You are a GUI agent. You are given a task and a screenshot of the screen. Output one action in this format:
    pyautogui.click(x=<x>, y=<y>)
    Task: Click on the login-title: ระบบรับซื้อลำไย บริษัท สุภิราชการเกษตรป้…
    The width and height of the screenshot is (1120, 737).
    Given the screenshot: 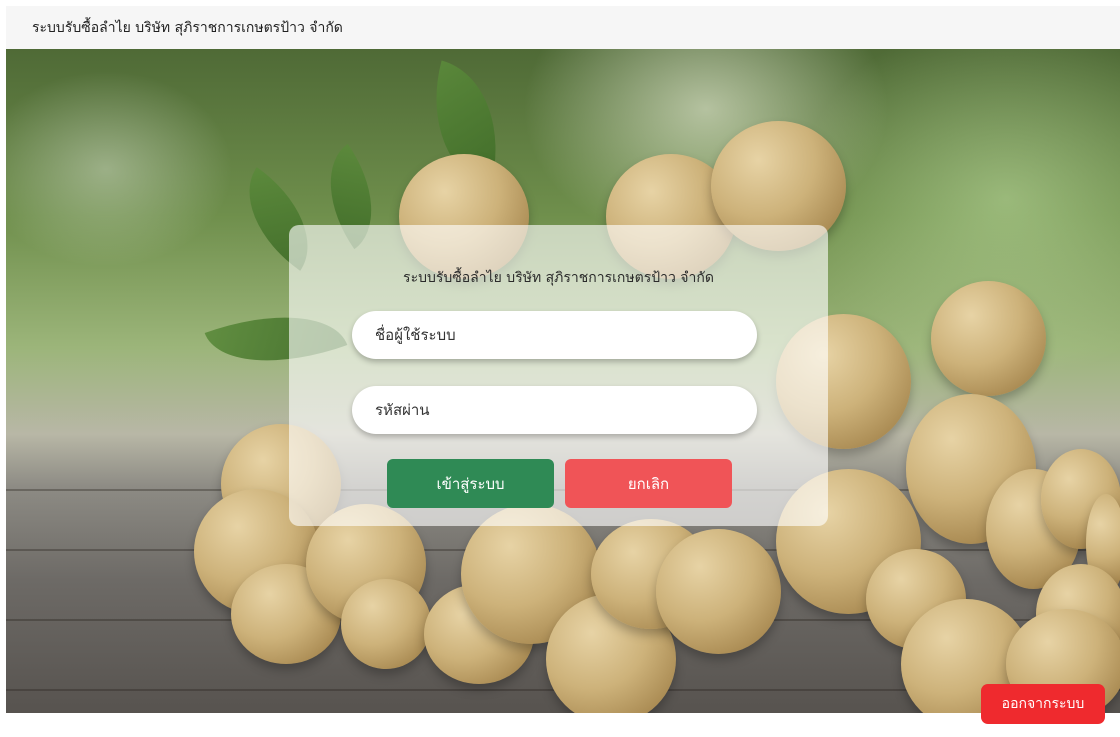 What is the action you would take?
    pyautogui.click(x=558, y=278)
    